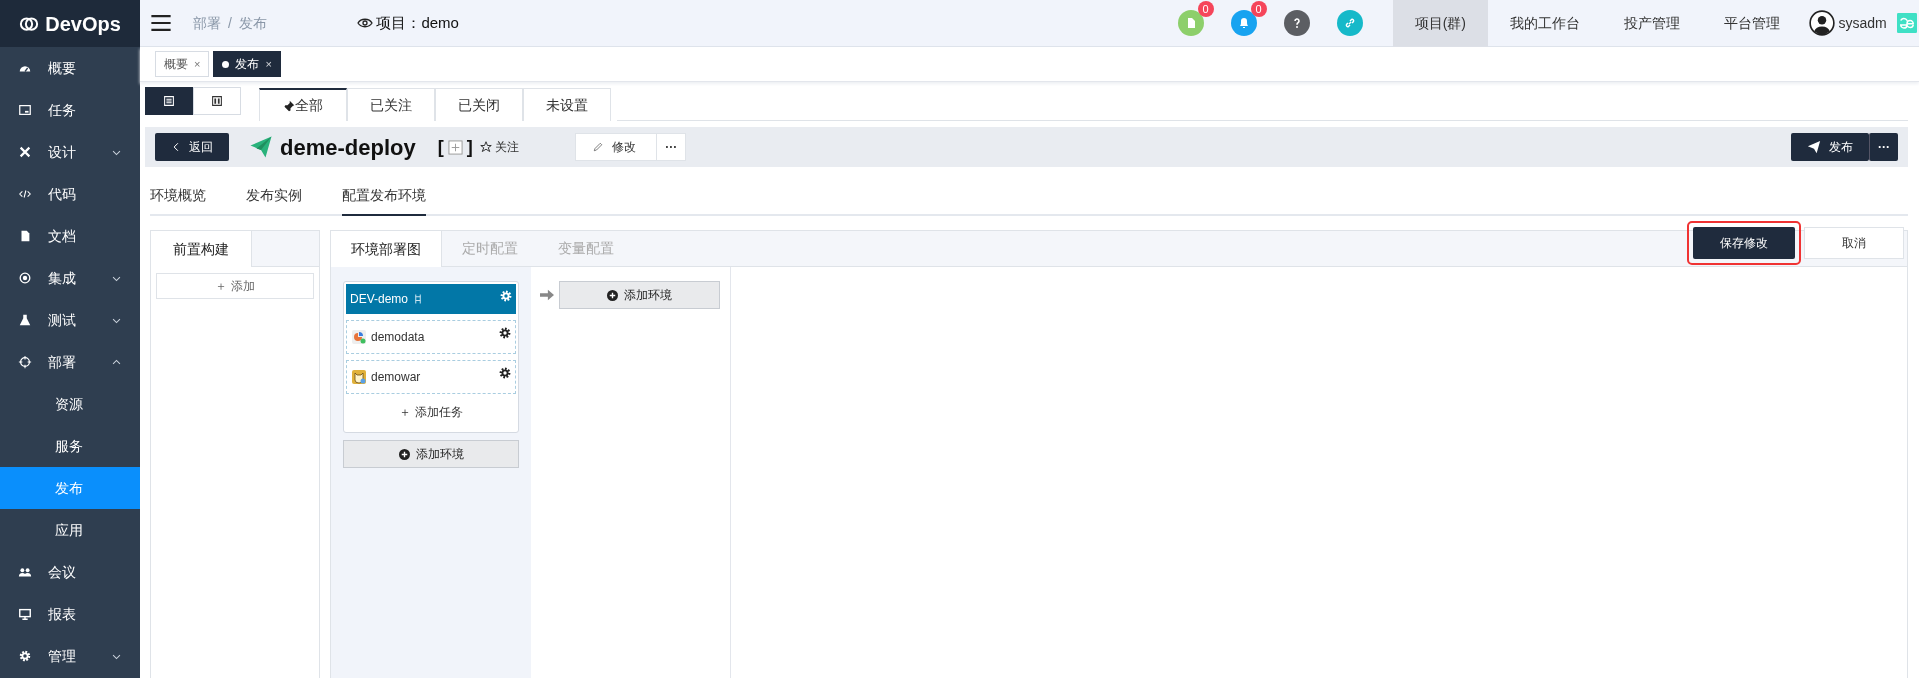 The width and height of the screenshot is (1919, 678). I want to click on chevron-left-icon, so click(176, 147).